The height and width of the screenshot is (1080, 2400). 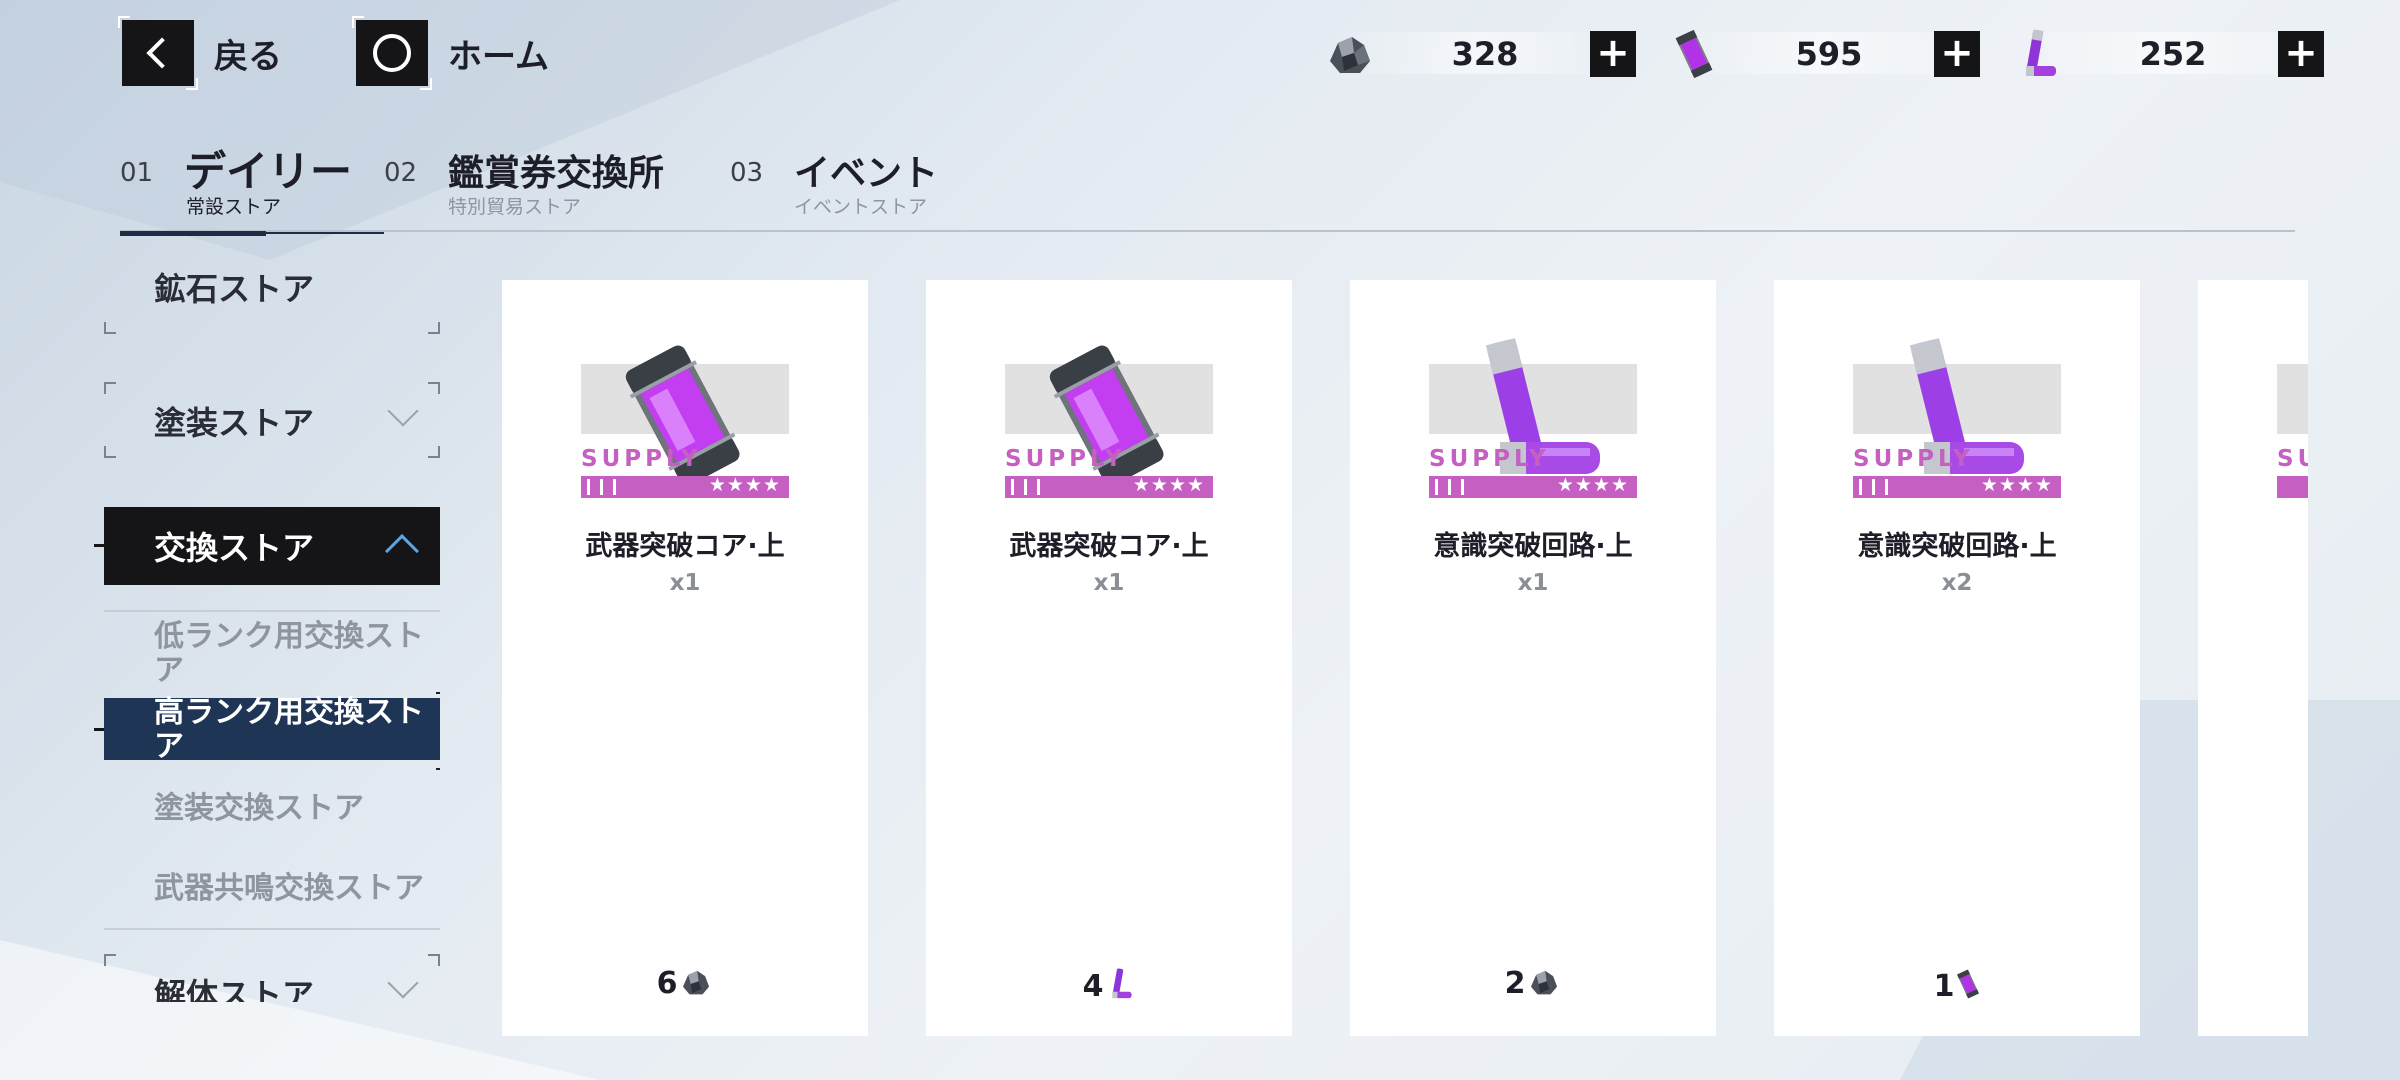 I want to click on sub-item-label: 高ランク用交換ストア, so click(x=289, y=729).